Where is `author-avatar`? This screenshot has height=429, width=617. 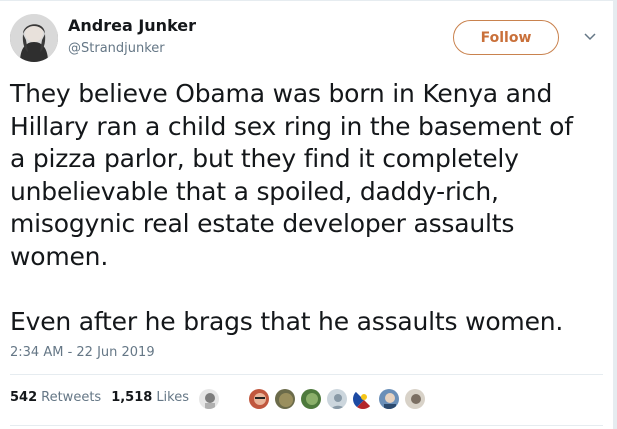
author-avatar is located at coordinates (34, 38).